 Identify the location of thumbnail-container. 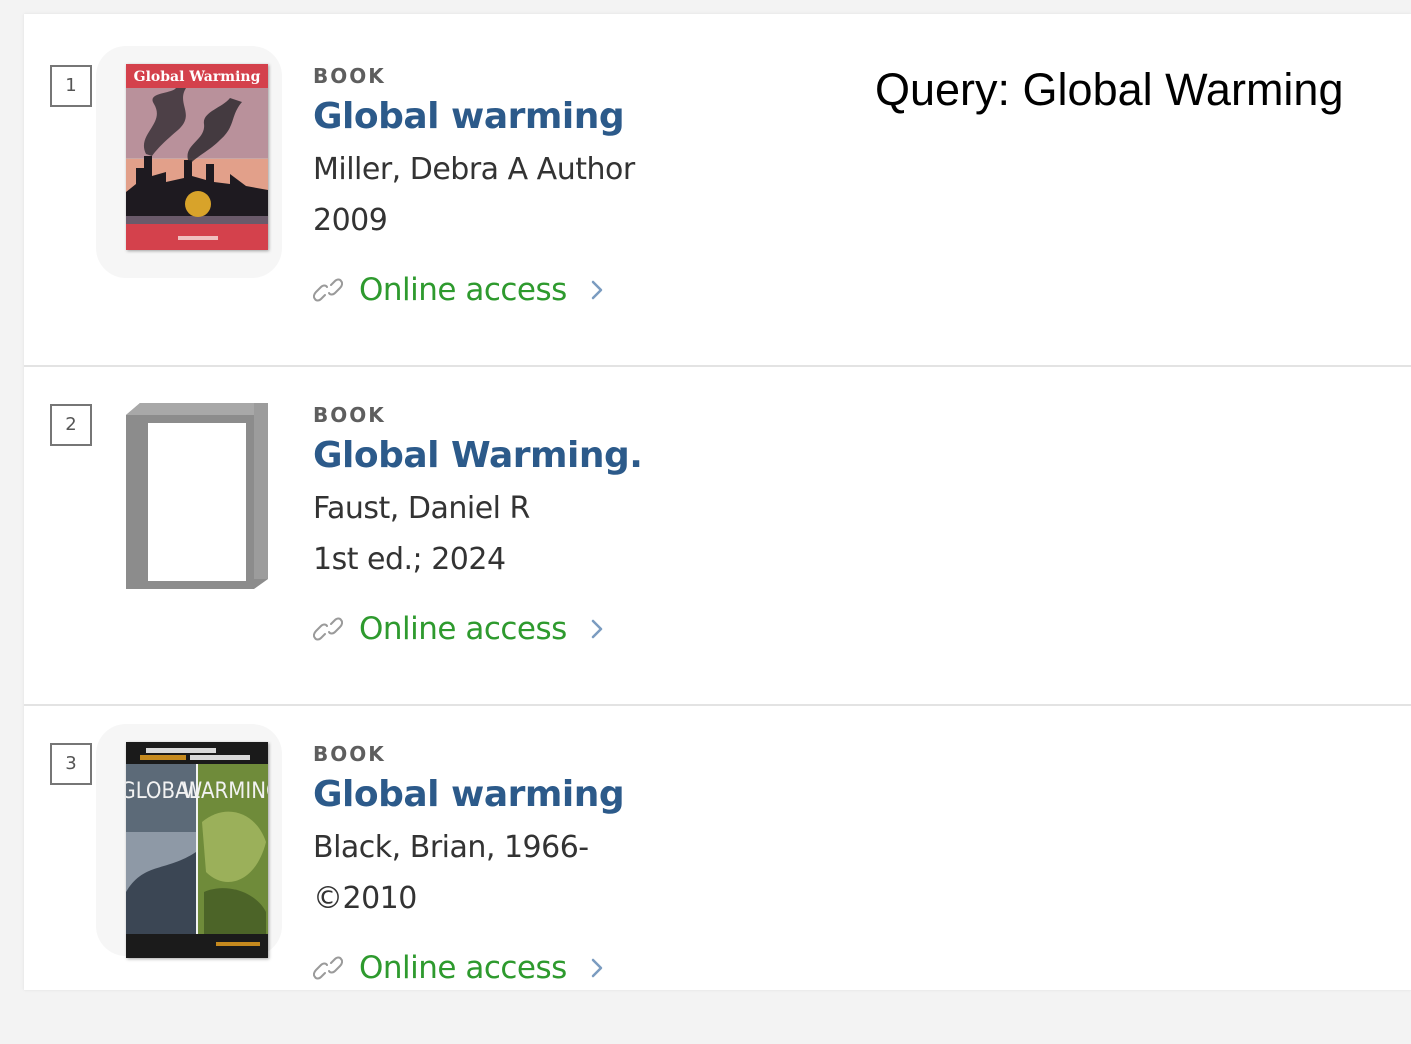
(189, 501).